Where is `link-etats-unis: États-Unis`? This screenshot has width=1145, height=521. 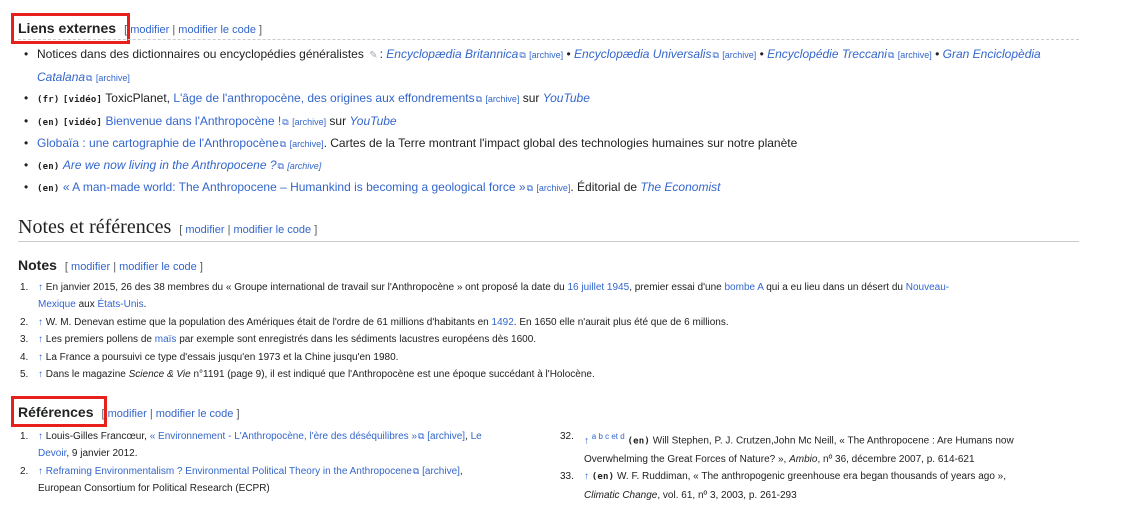 link-etats-unis: États-Unis is located at coordinates (121, 304).